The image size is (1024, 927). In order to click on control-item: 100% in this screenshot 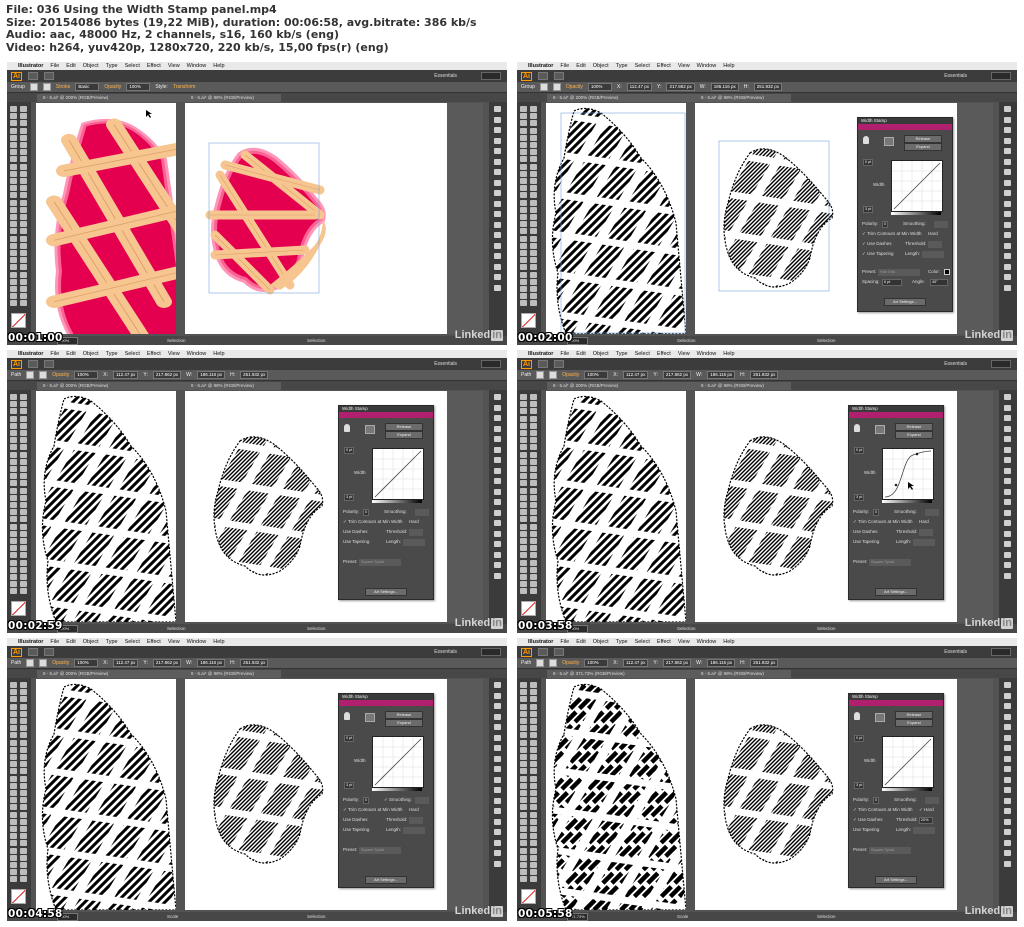, I will do `click(596, 375)`.